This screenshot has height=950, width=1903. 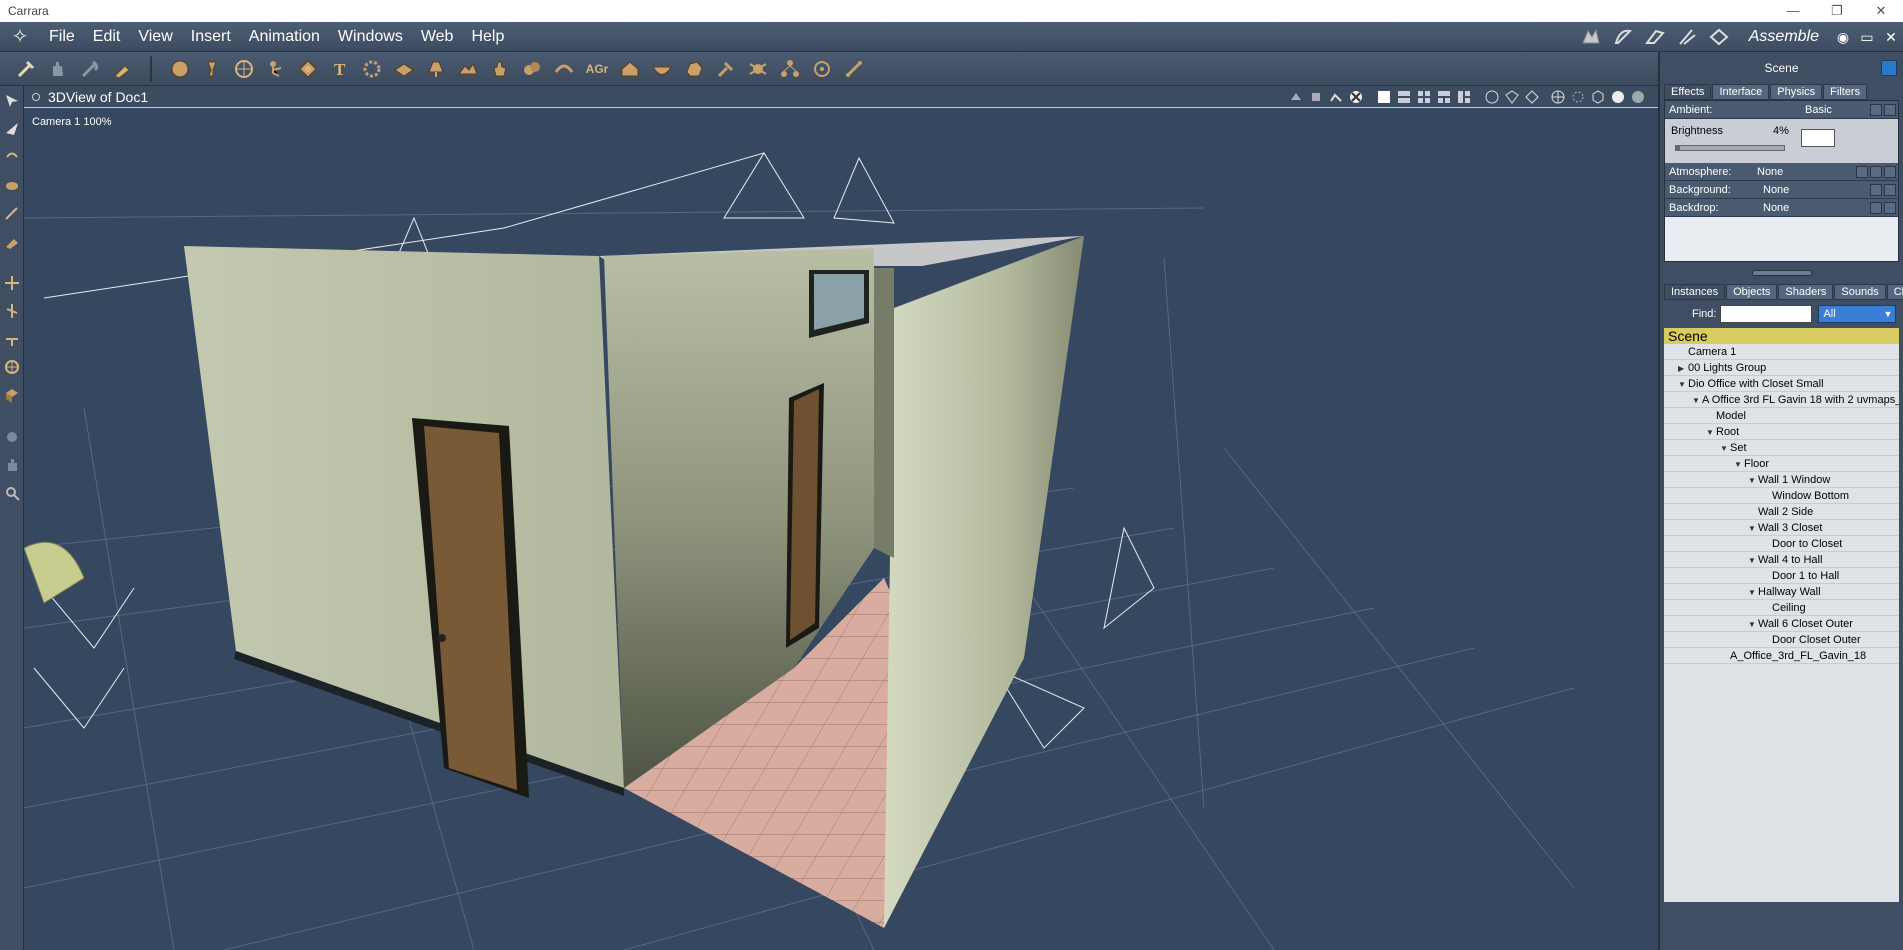 What do you see at coordinates (1781, 512) in the screenshot?
I see `tree-node: Wall 2 Side` at bounding box center [1781, 512].